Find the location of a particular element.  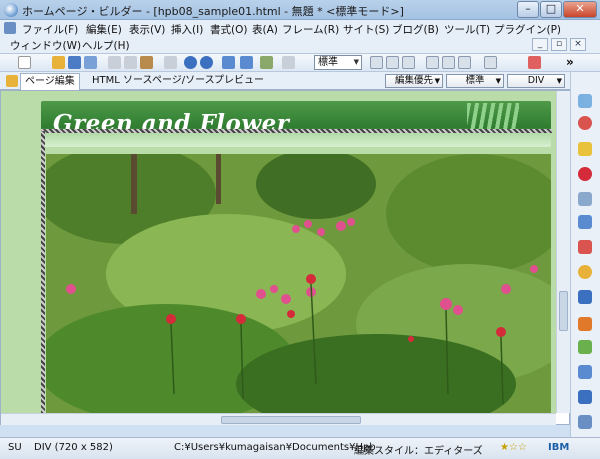

tab-page-edit: ページ編集 is located at coordinates (50, 81).